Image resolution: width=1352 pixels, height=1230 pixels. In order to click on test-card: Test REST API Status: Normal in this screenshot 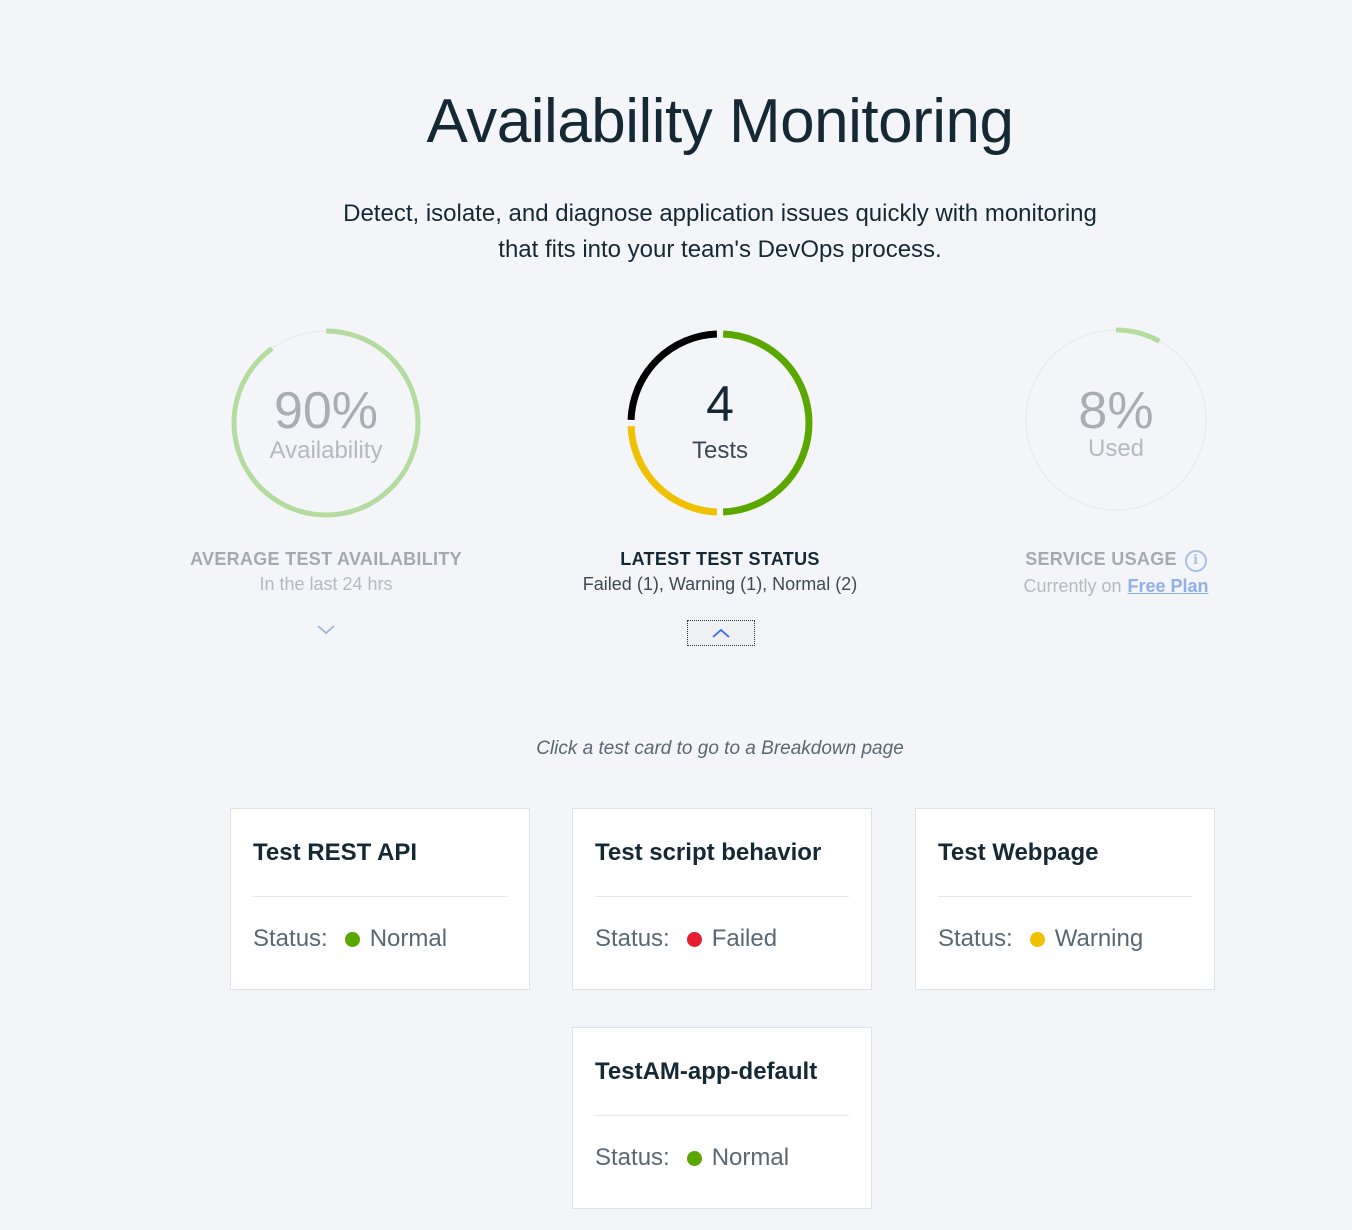, I will do `click(380, 899)`.